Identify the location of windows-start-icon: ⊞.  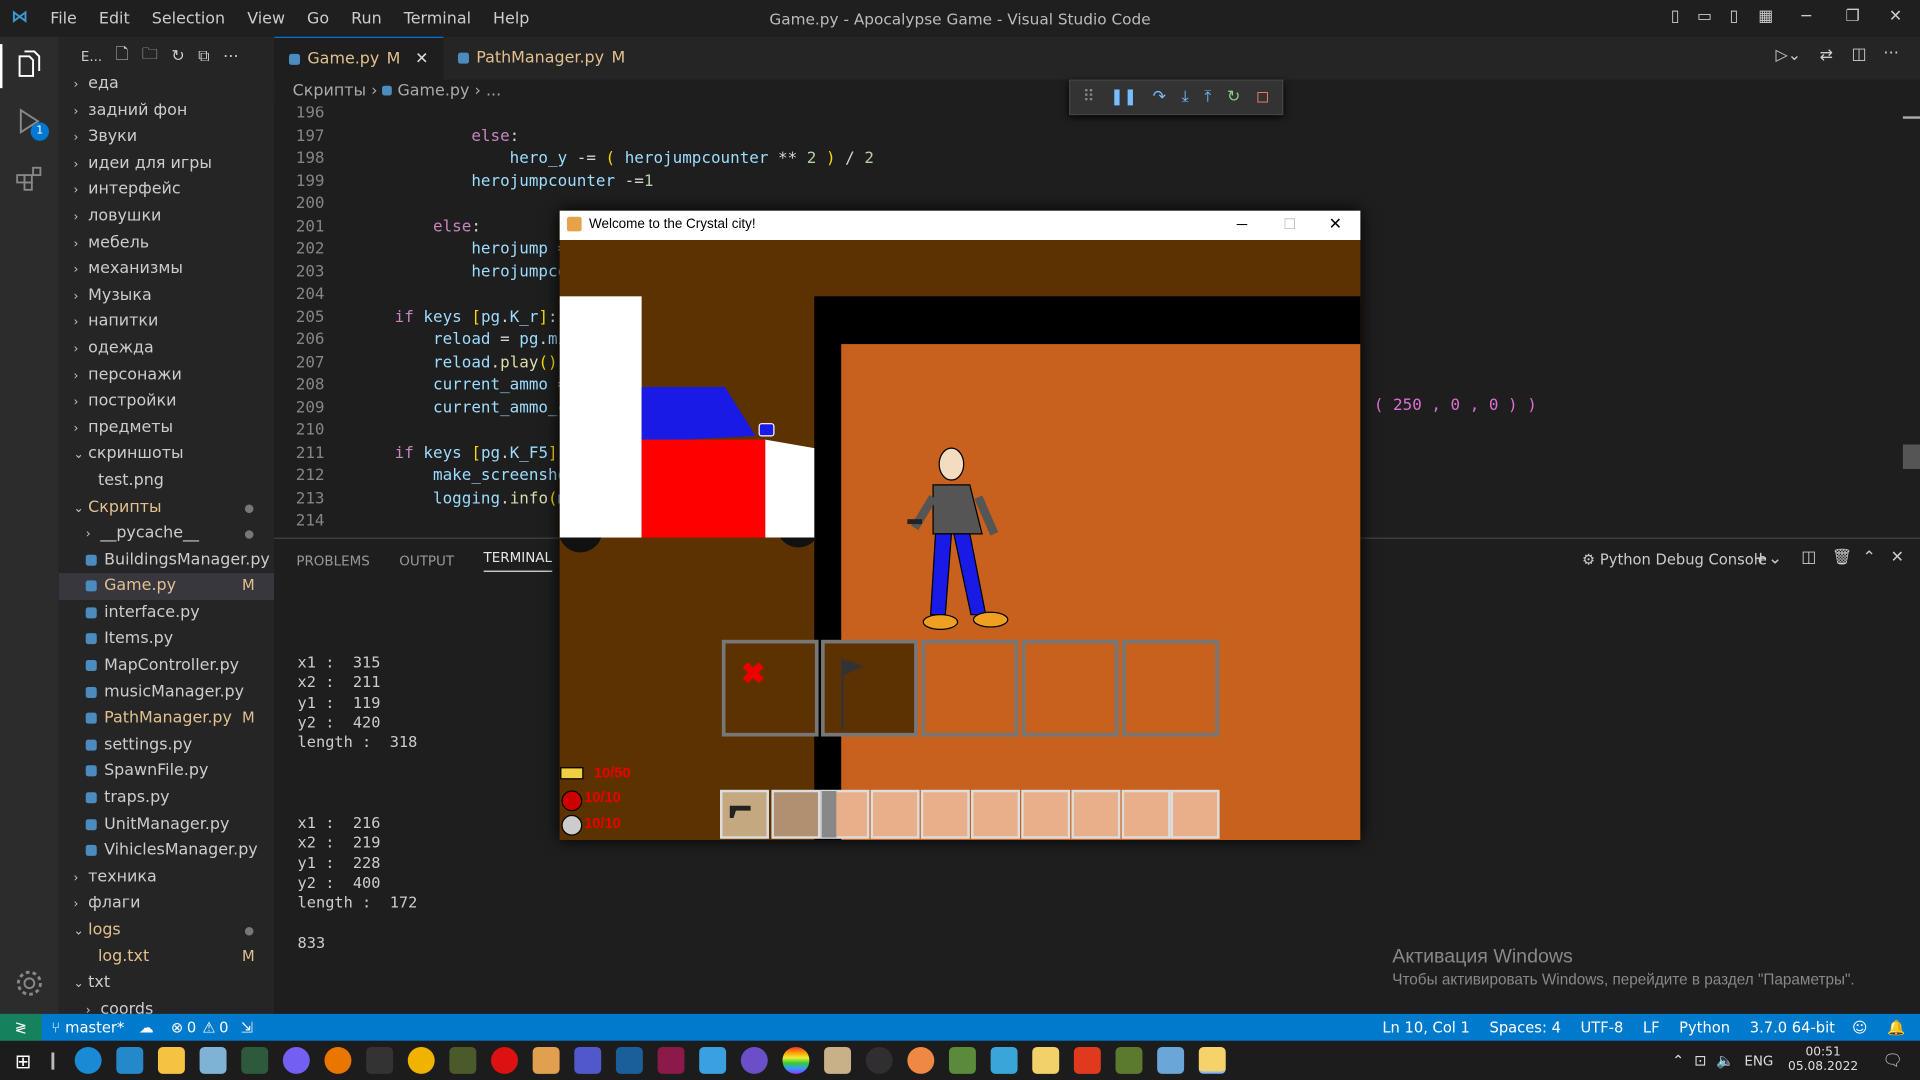
(23, 1060).